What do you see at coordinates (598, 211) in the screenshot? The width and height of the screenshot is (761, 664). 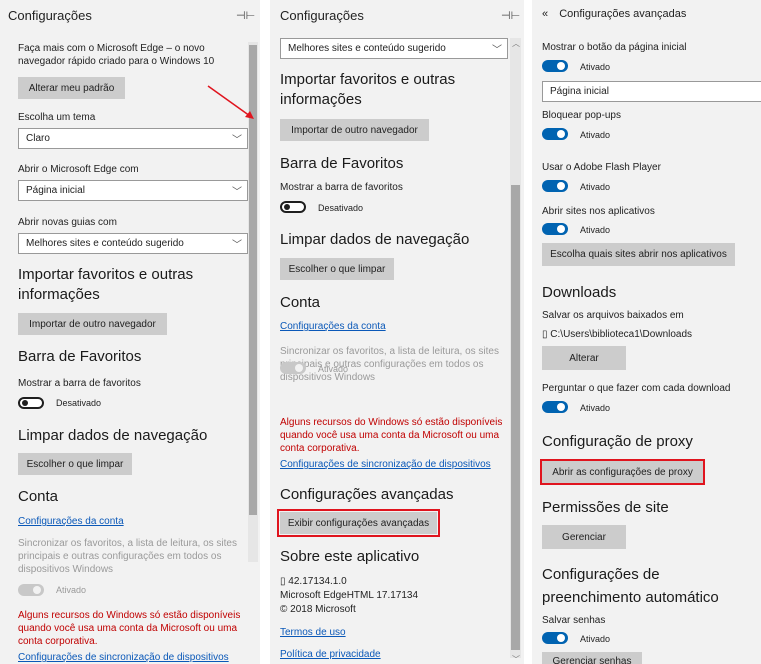 I see `open-apps-label: Abrir sites nos aplicativos` at bounding box center [598, 211].